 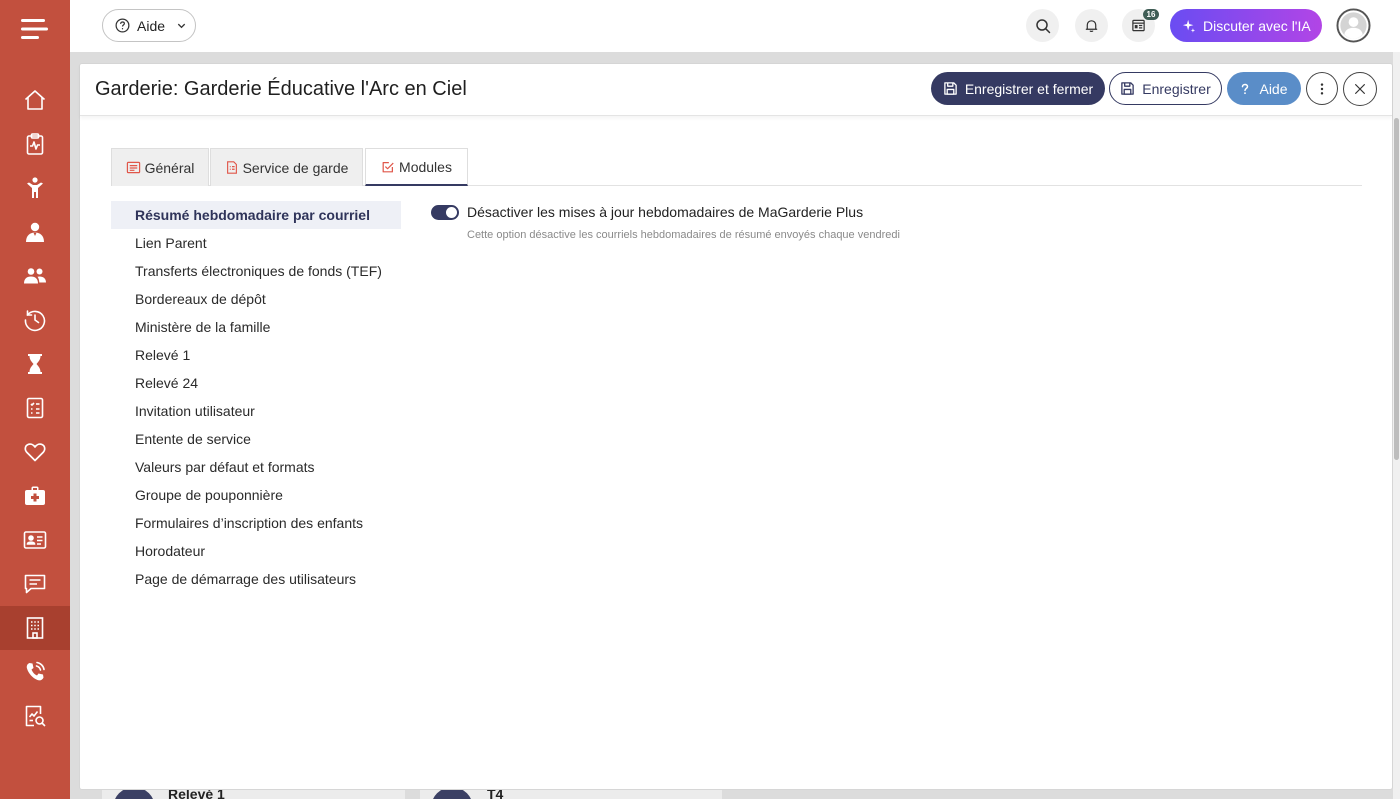 What do you see at coordinates (445, 212) in the screenshot?
I see `weekly-updates-toggle` at bounding box center [445, 212].